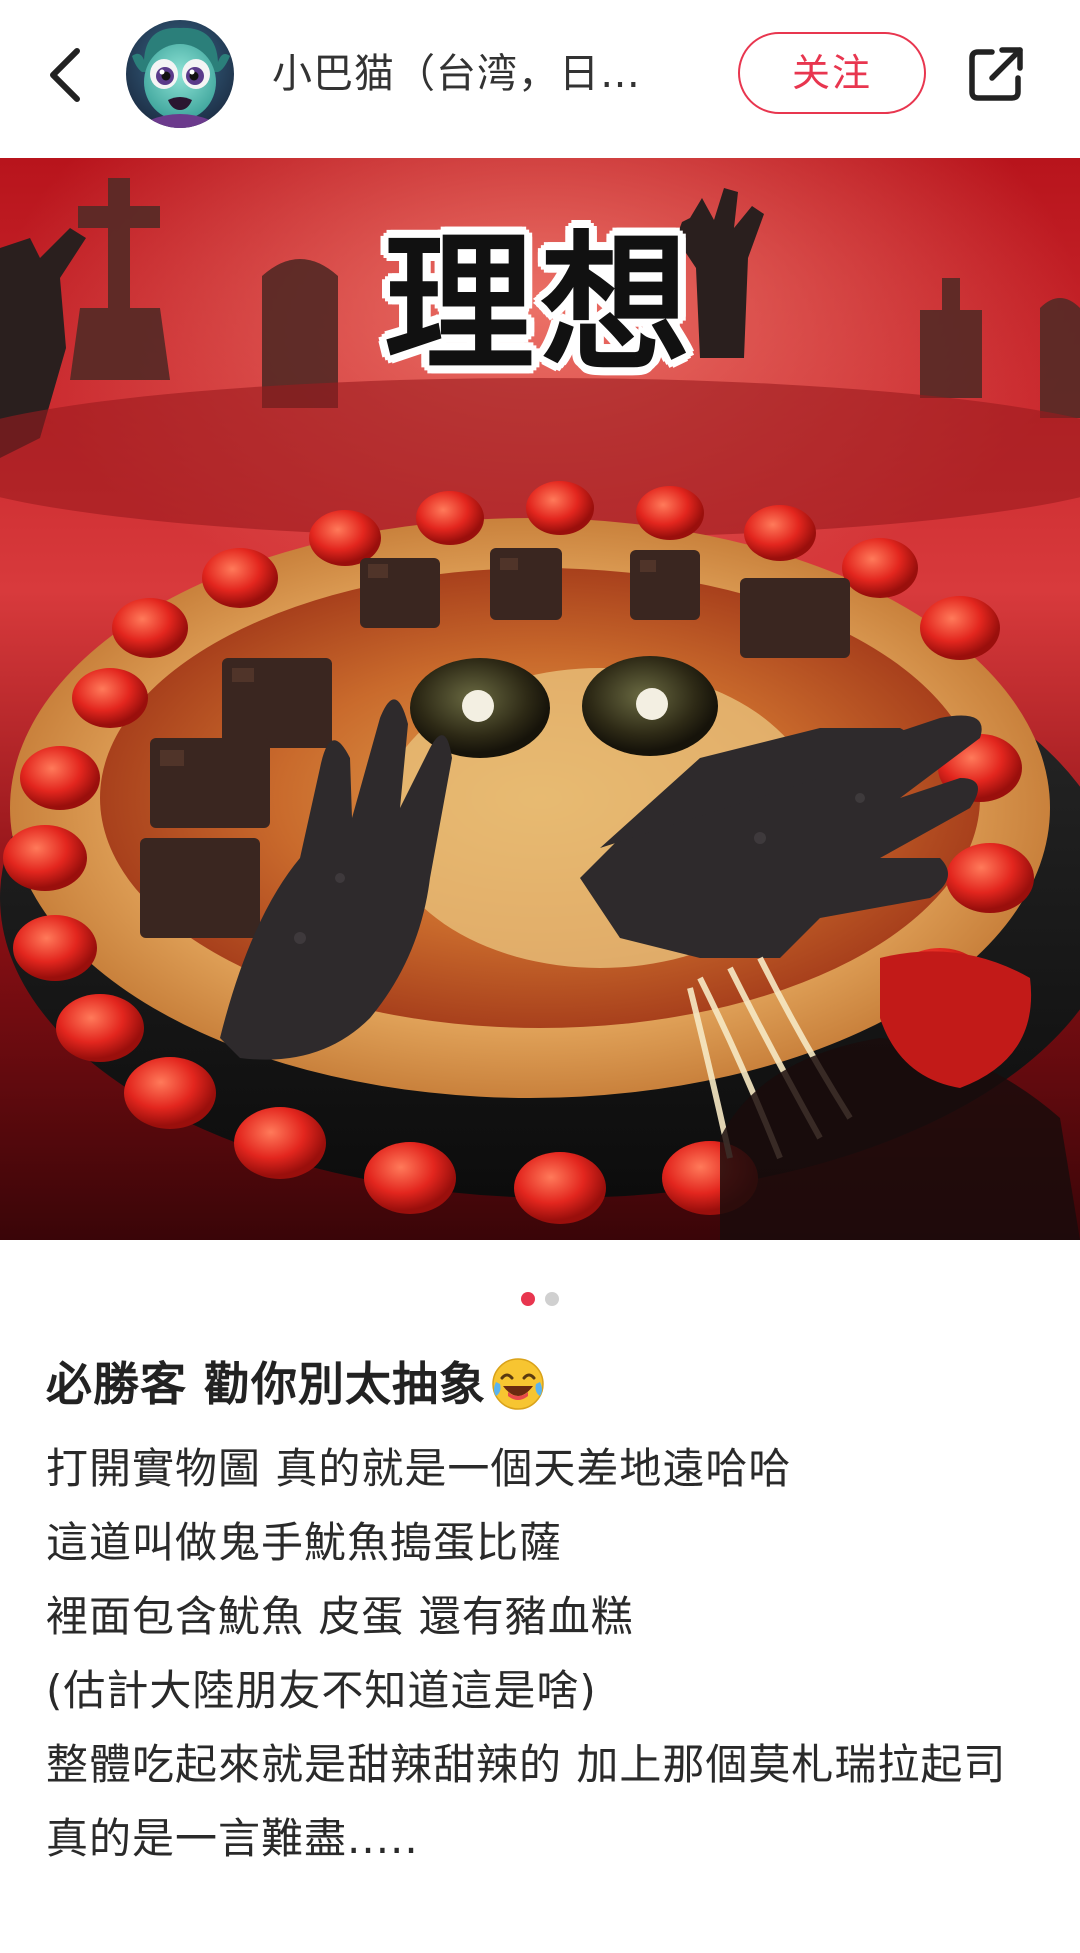  I want to click on chevron-left-icon, so click(65, 75).